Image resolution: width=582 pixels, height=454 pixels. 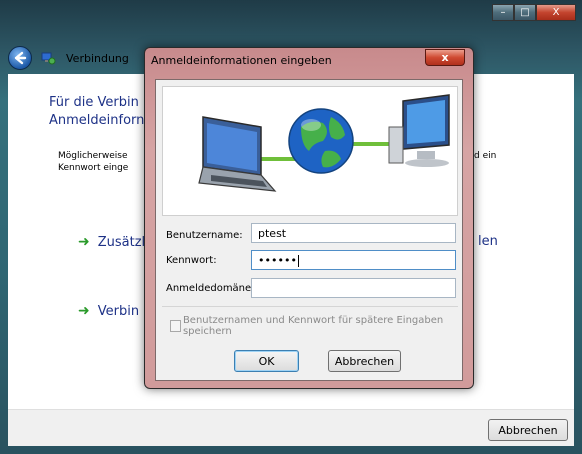 I want to click on window-title: Verbindung, so click(x=97, y=58).